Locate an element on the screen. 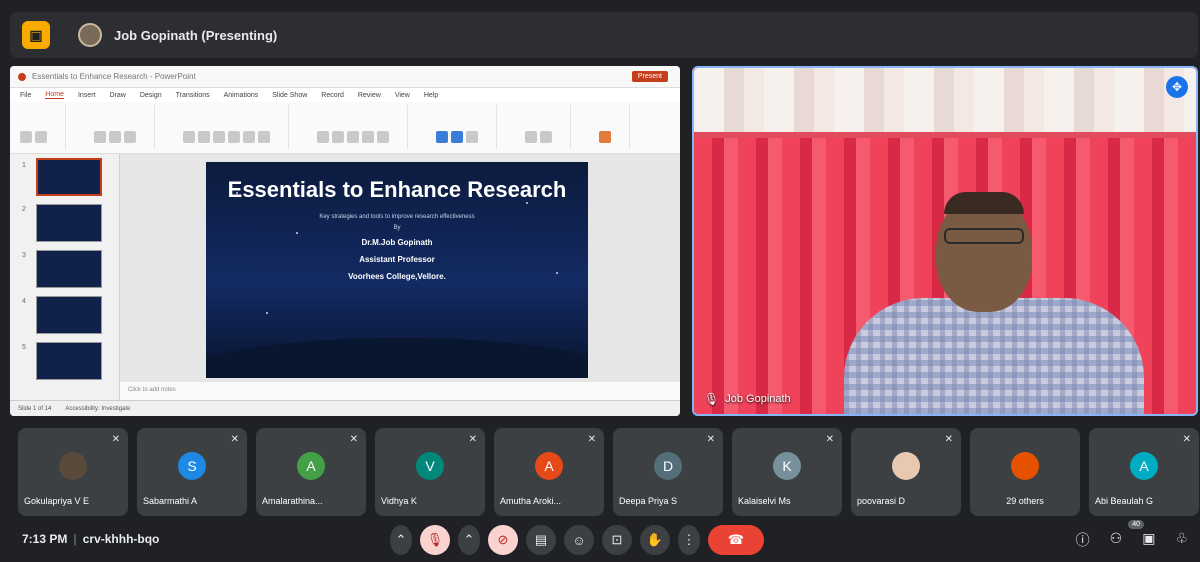 This screenshot has width=1200, height=562. participant-avatar: V is located at coordinates (430, 466).